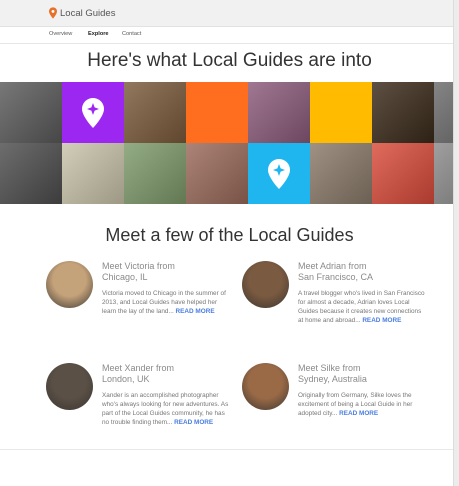 The height and width of the screenshot is (486, 459). I want to click on guide-name-line1: Meet Silke from, so click(329, 368).